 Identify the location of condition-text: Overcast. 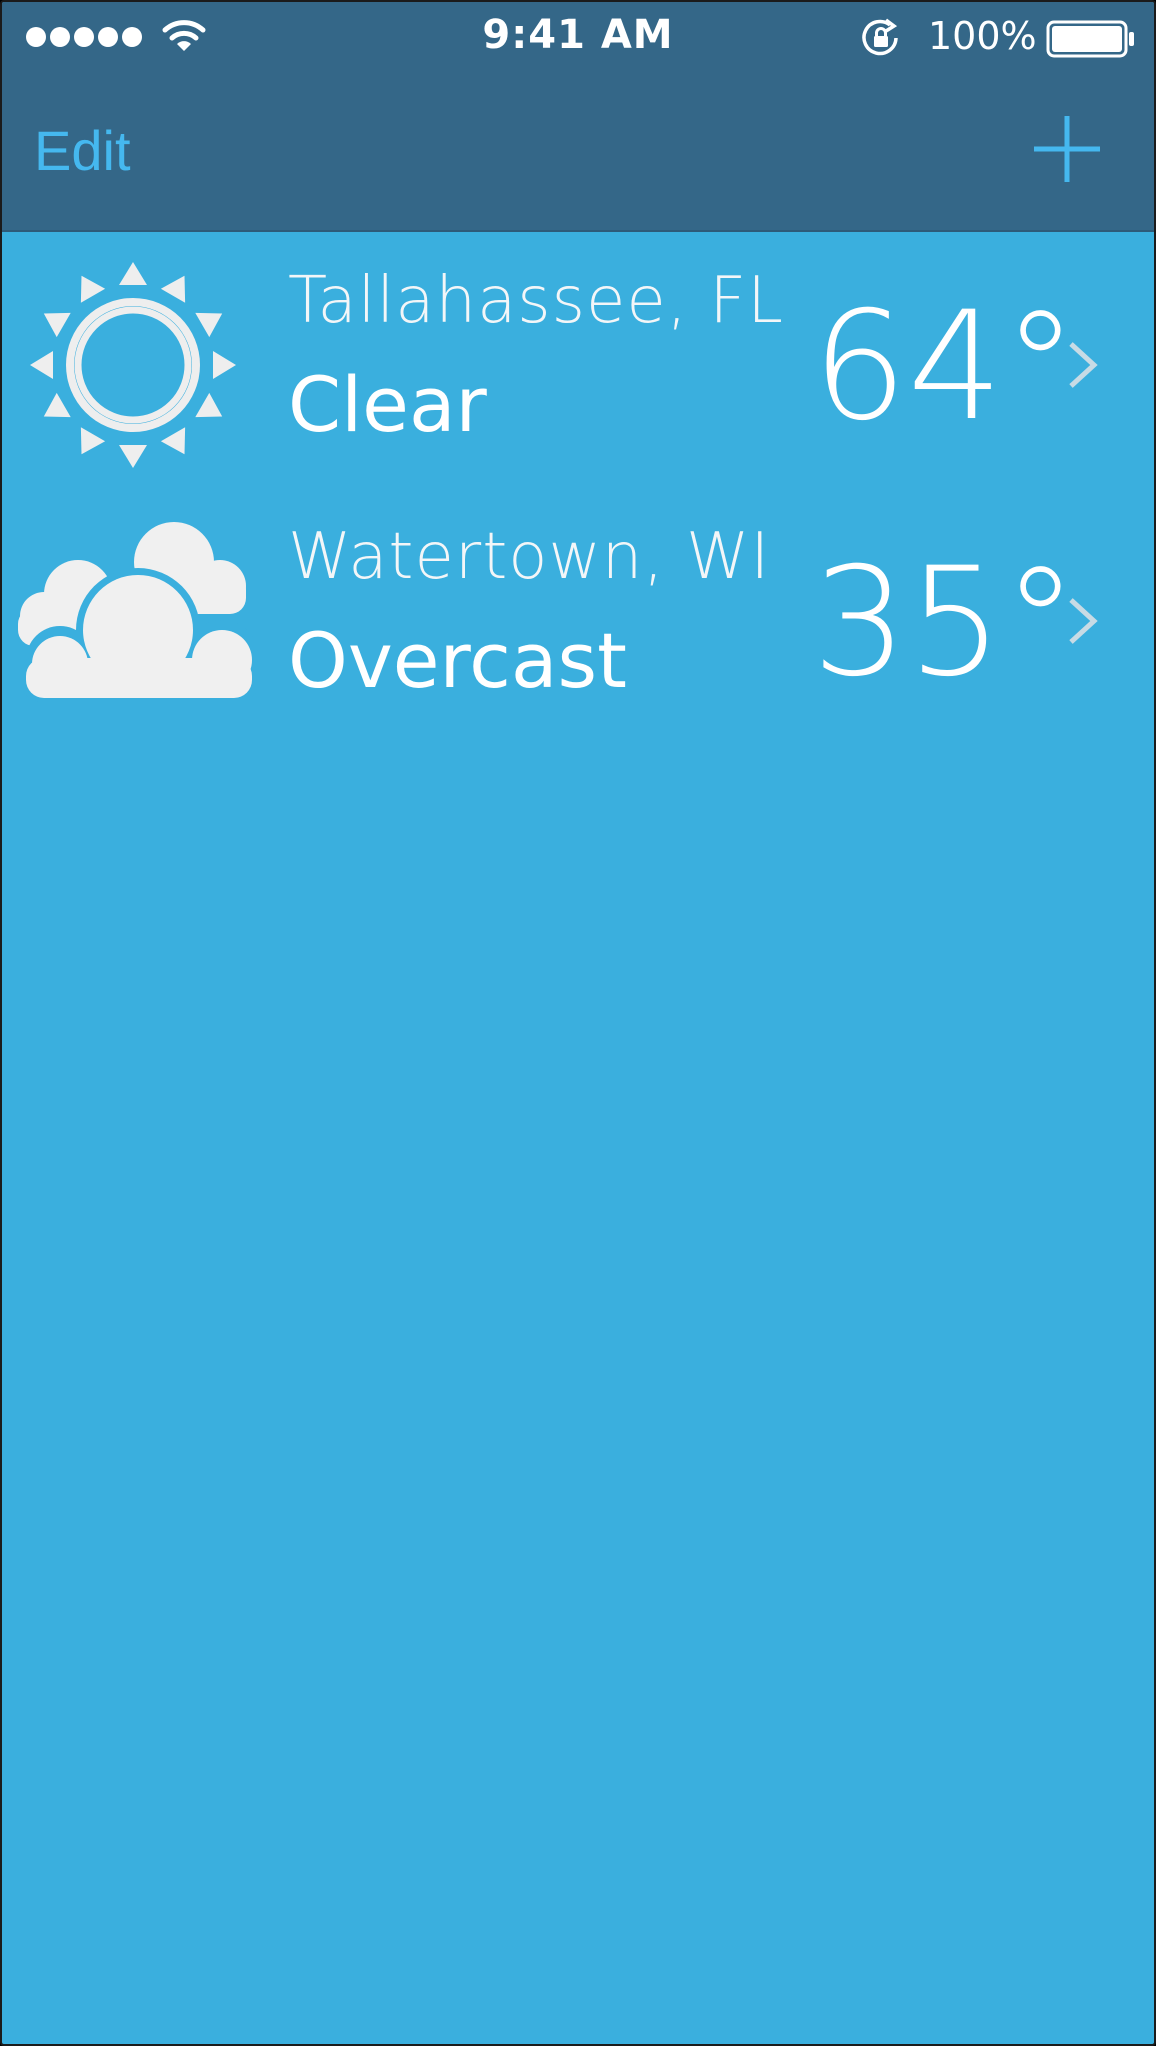
(457, 660).